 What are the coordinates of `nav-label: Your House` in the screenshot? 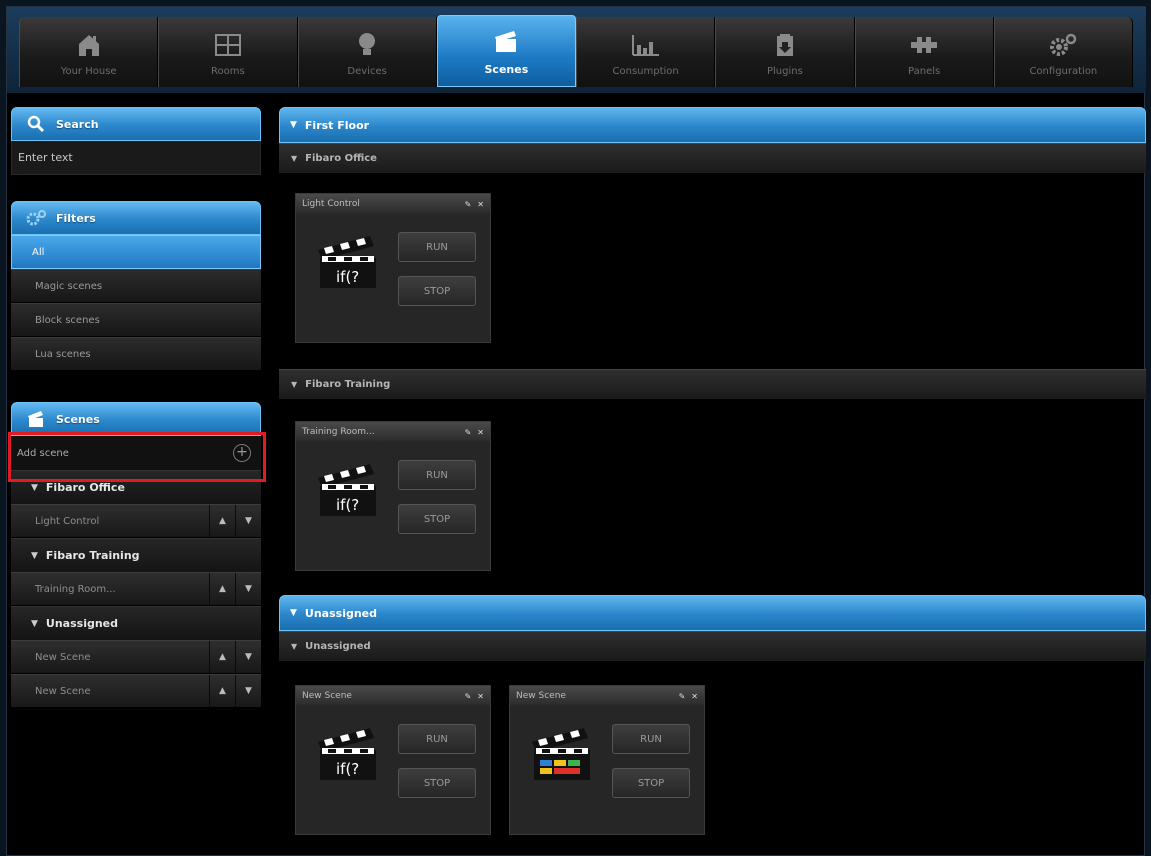 It's located at (88, 71).